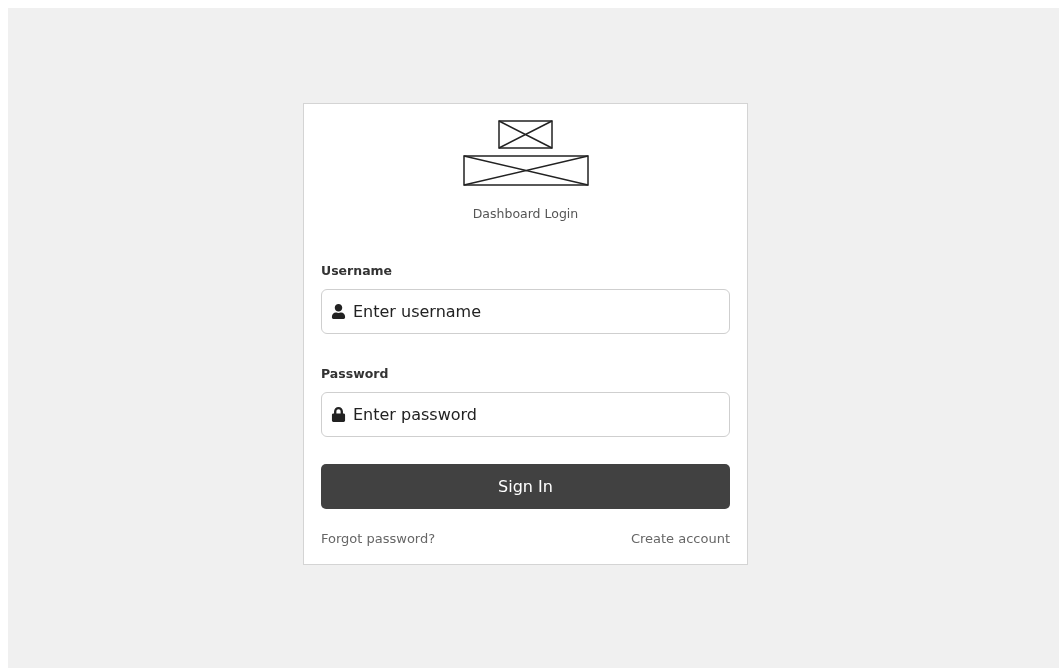  What do you see at coordinates (525, 486) in the screenshot?
I see `sign-in-button: Sign In` at bounding box center [525, 486].